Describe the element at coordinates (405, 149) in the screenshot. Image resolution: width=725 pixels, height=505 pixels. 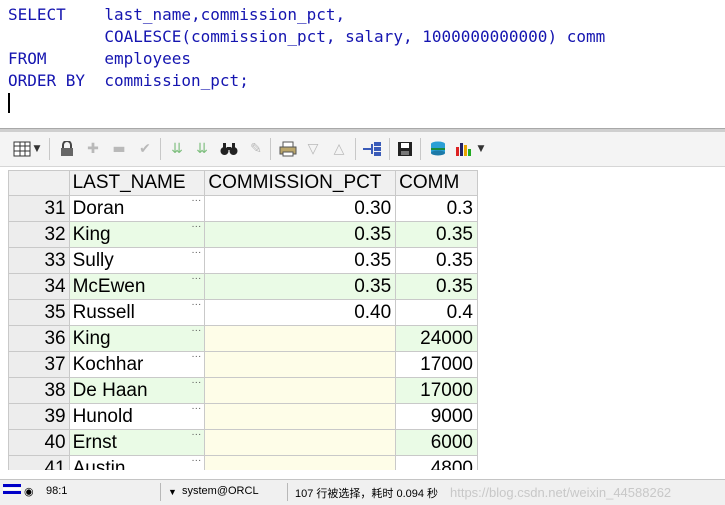
I see `save-icon` at that location.